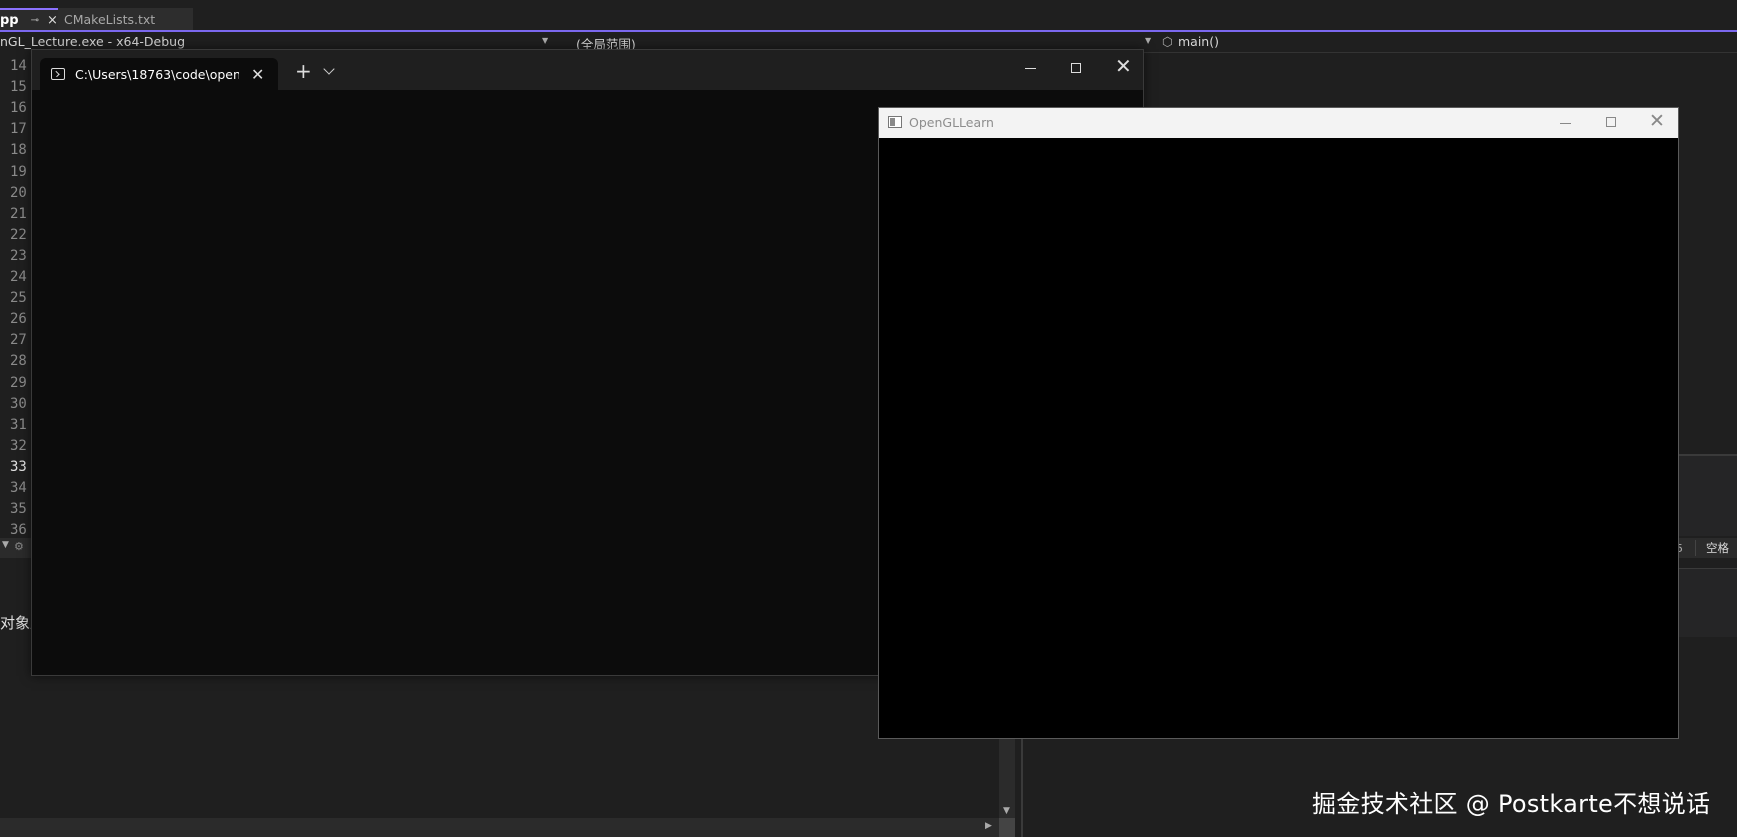 Image resolution: width=1737 pixels, height=837 pixels. I want to click on panel-splitter, so click(1022, 783).